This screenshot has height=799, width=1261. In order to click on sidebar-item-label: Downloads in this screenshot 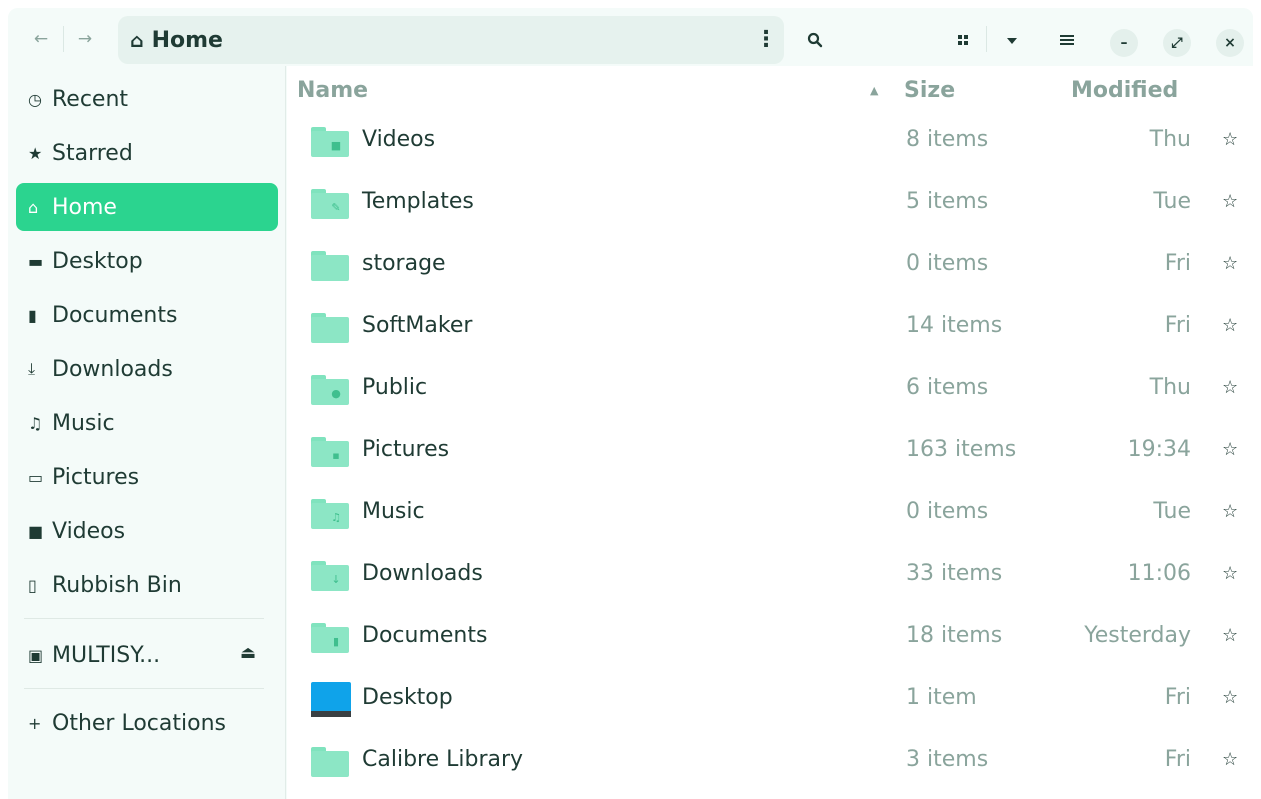, I will do `click(112, 369)`.